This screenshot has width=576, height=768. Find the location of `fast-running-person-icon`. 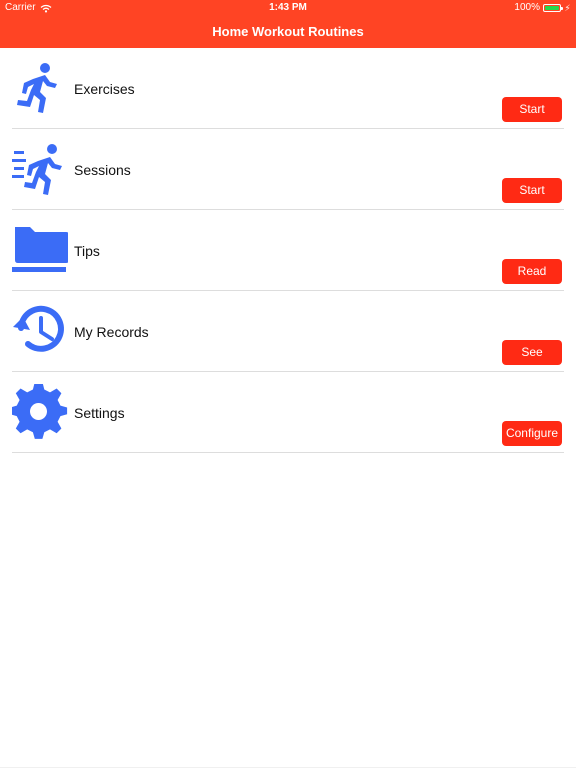

fast-running-person-icon is located at coordinates (40, 169).